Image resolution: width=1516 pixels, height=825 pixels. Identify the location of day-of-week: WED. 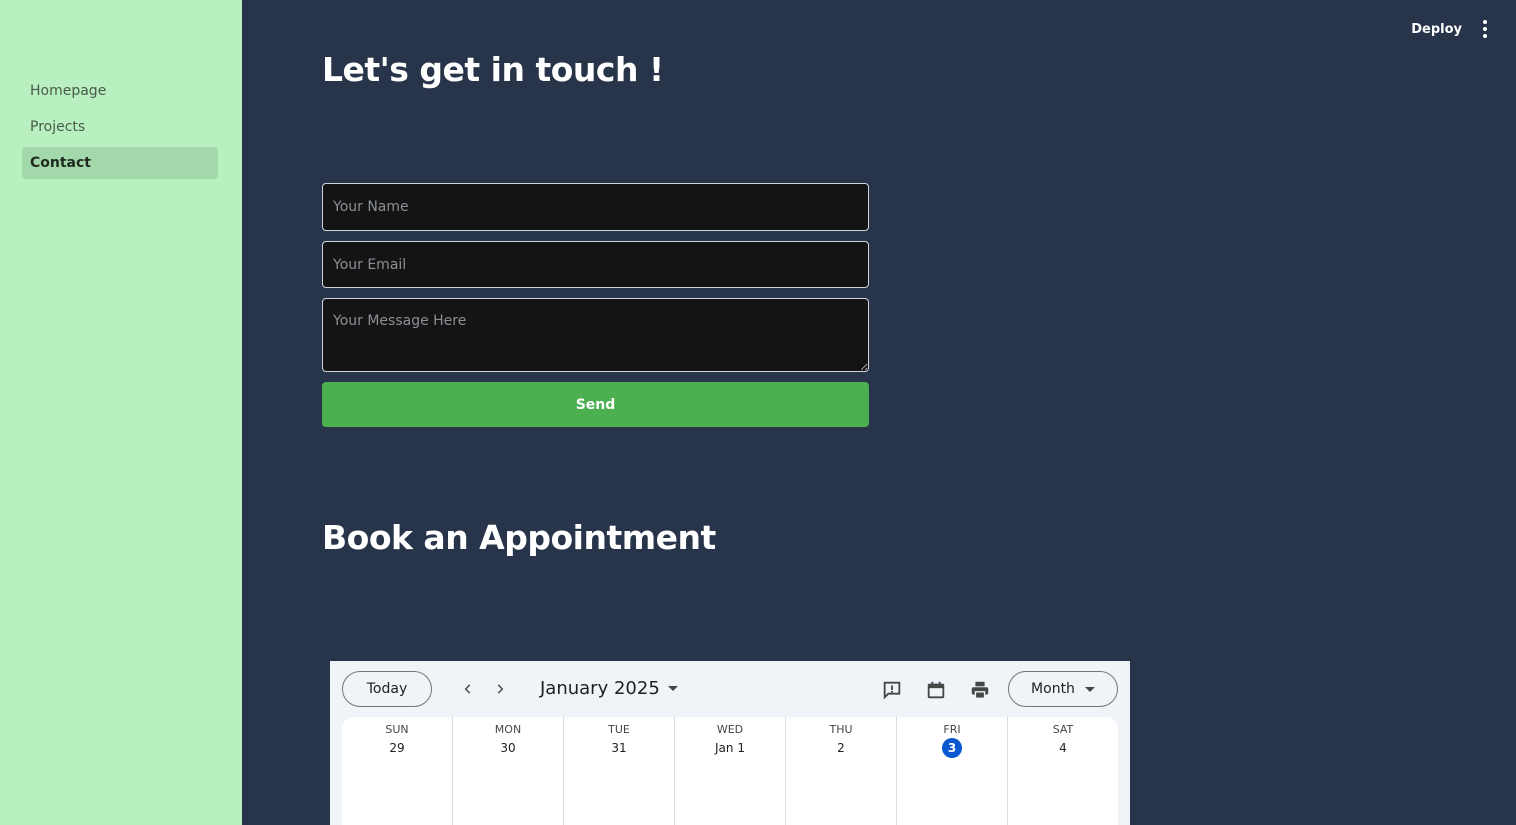
(730, 729).